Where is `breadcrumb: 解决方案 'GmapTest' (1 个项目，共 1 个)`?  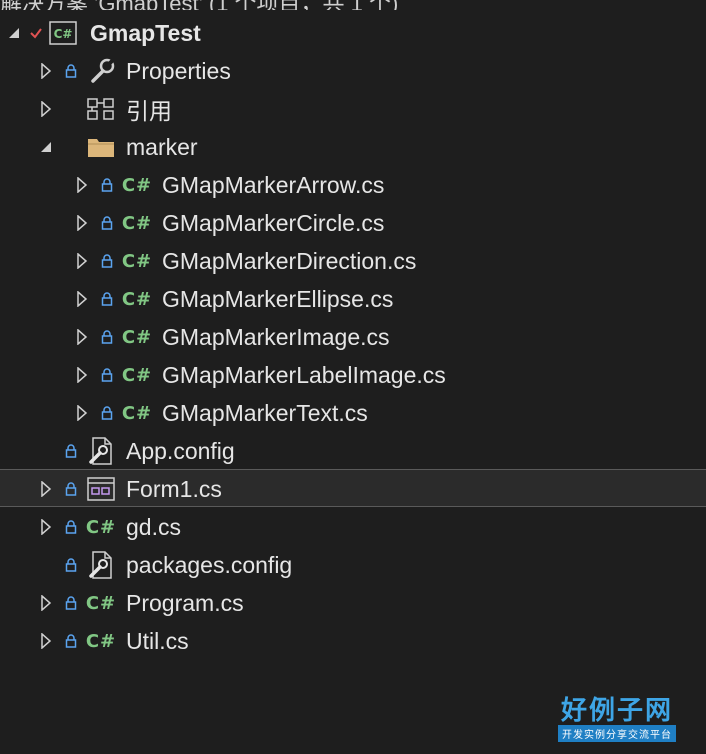 breadcrumb: 解决方案 'GmapTest' (1 个项目，共 1 个) is located at coordinates (353, 5).